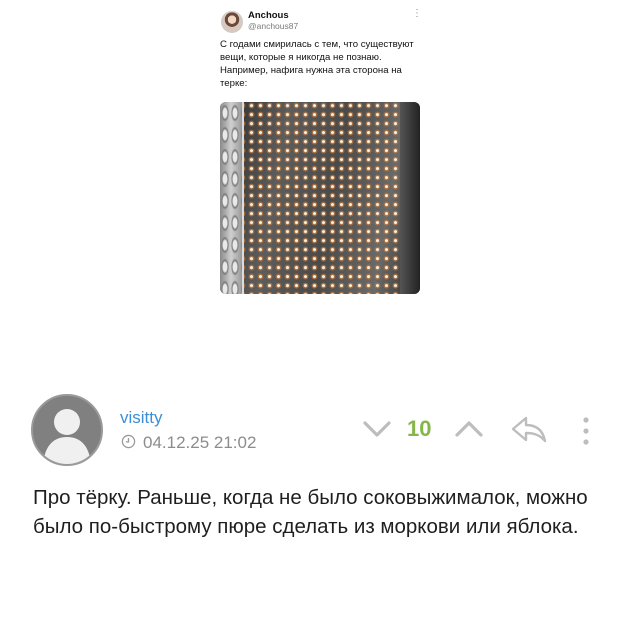 Image resolution: width=640 pixels, height=640 pixels. What do you see at coordinates (529, 429) in the screenshot?
I see `reply-icon` at bounding box center [529, 429].